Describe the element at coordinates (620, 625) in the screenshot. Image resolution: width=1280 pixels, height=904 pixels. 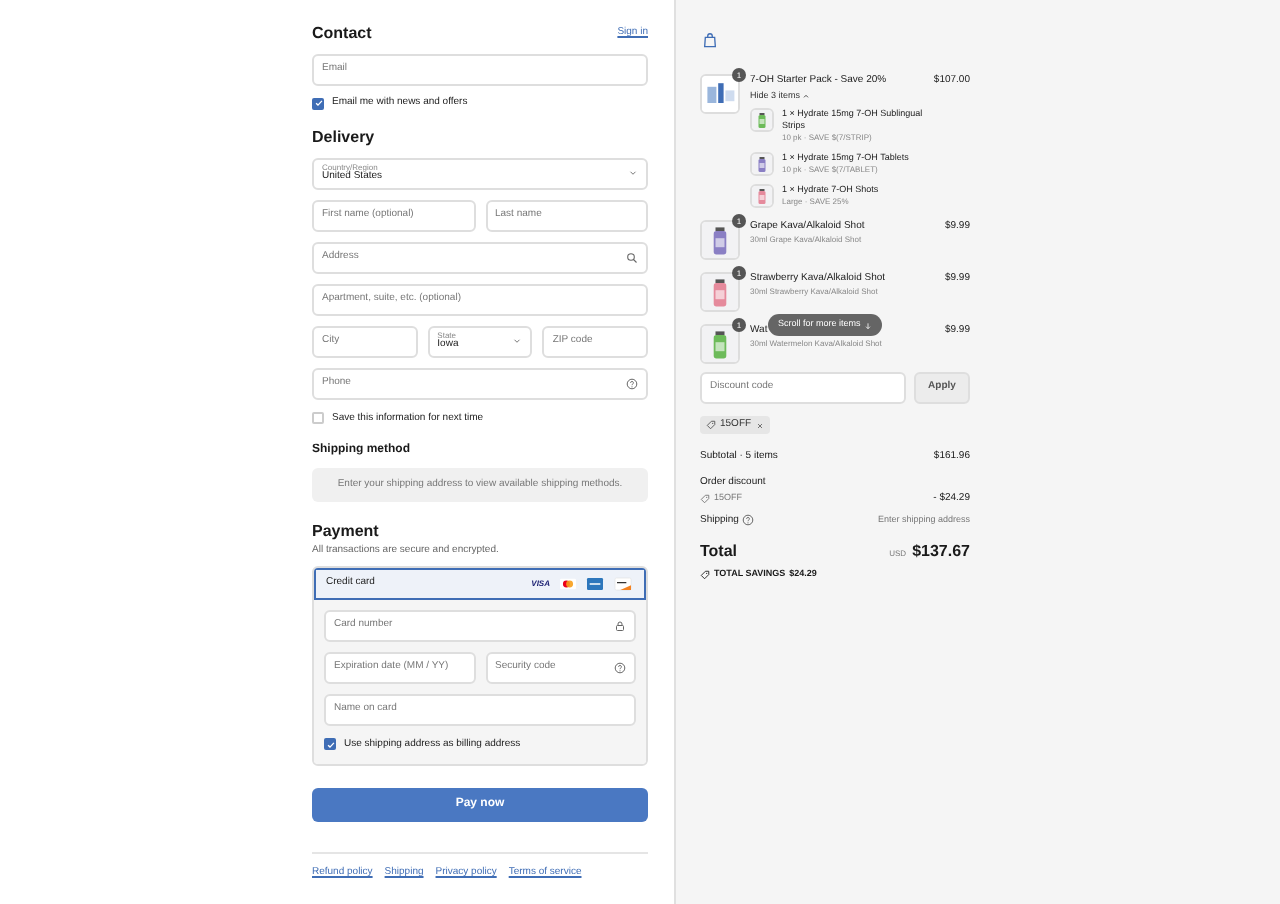
I see `lock-icon` at that location.